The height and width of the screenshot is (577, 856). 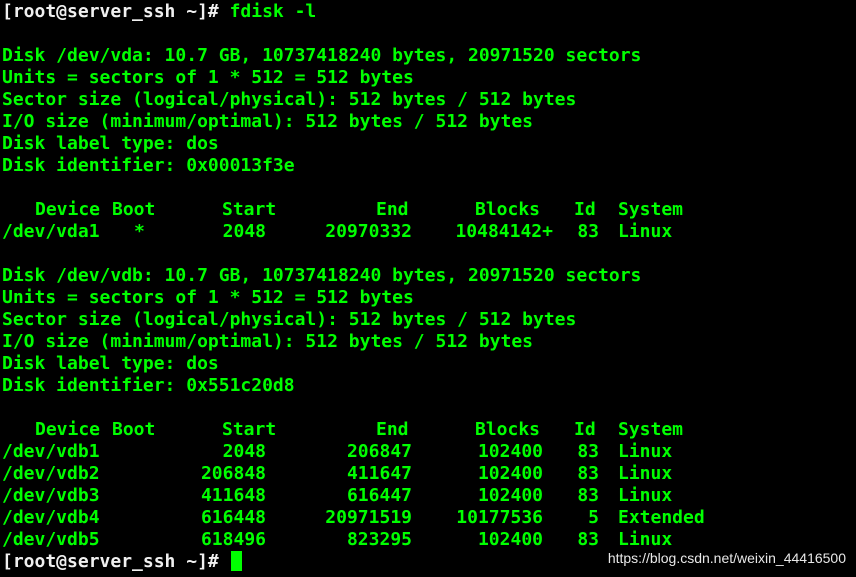 What do you see at coordinates (429, 496) in the screenshot?
I see `table-row: /dev/vdb3 411648 616447 102400 83 Linux` at bounding box center [429, 496].